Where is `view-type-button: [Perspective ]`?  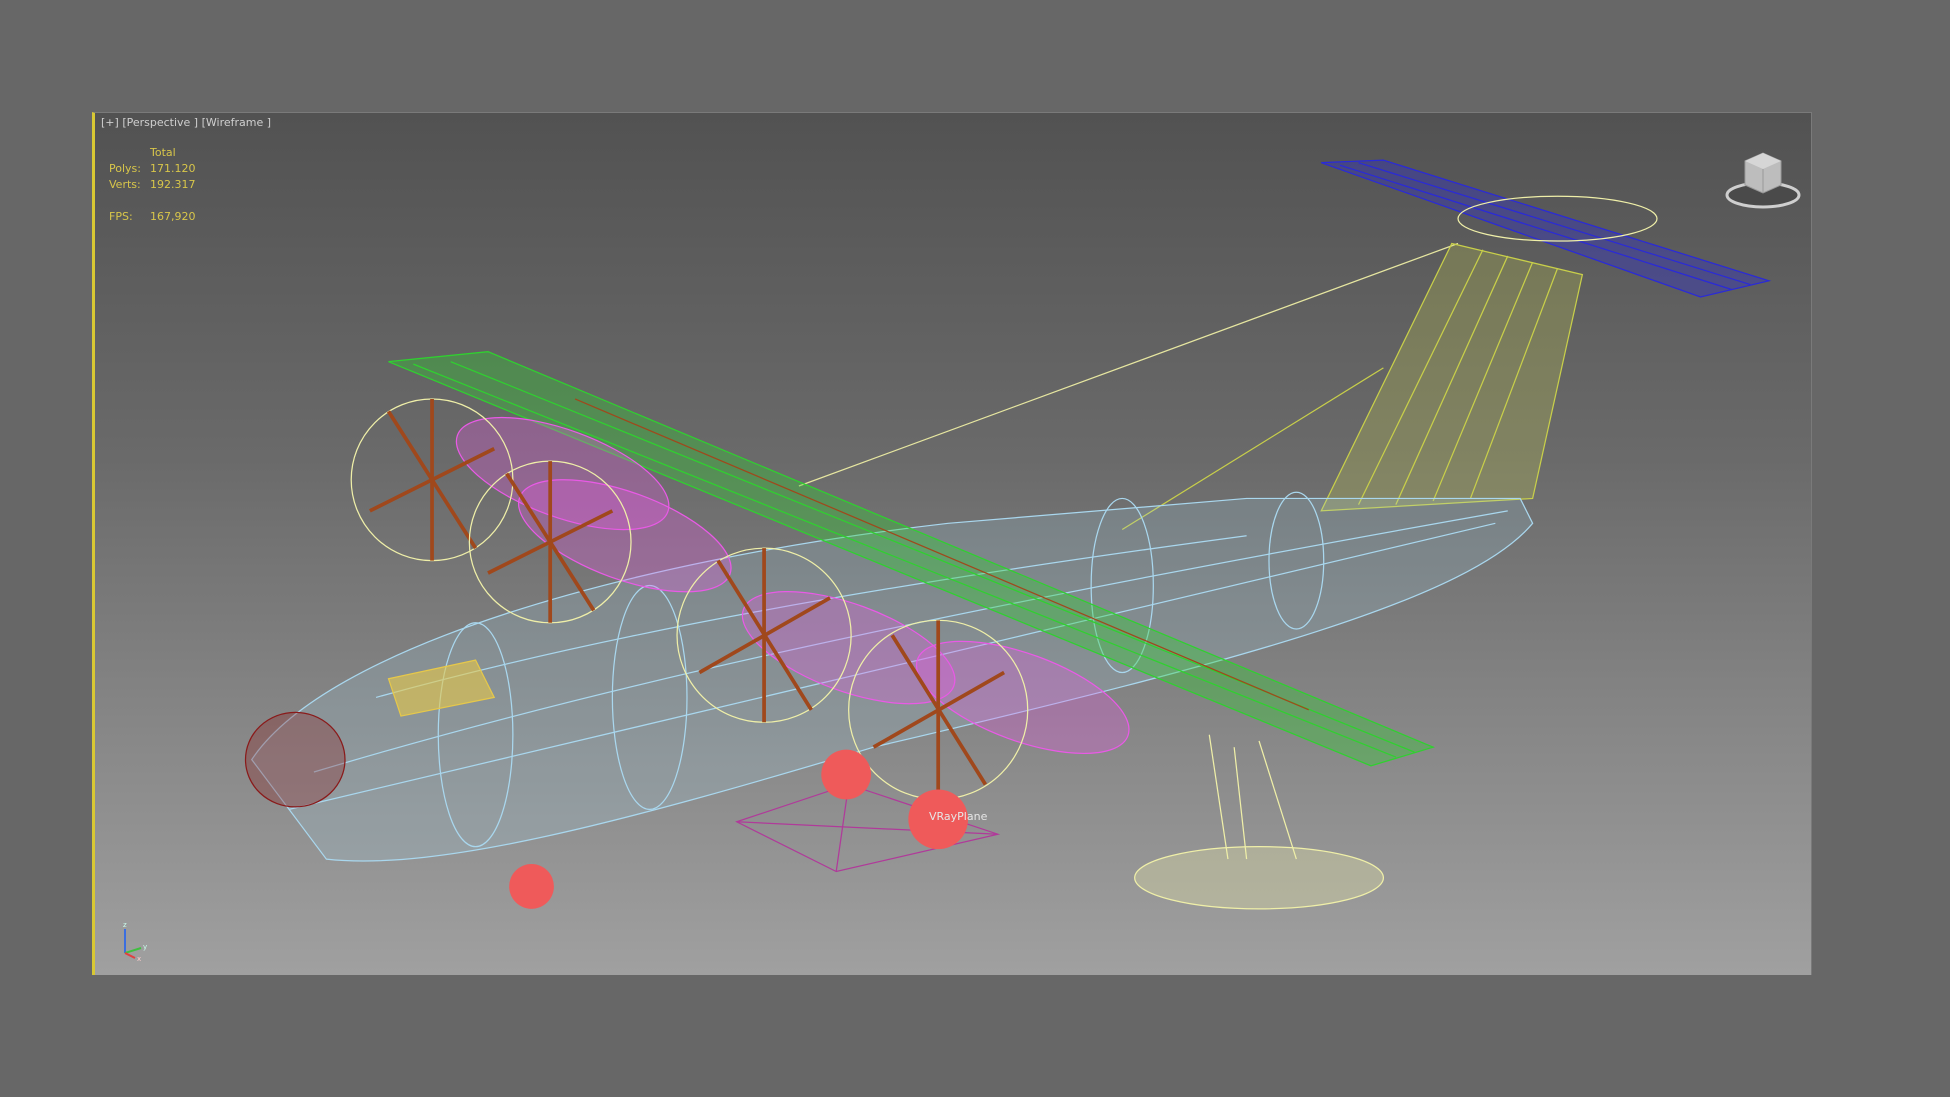 view-type-button: [Perspective ] is located at coordinates (160, 122).